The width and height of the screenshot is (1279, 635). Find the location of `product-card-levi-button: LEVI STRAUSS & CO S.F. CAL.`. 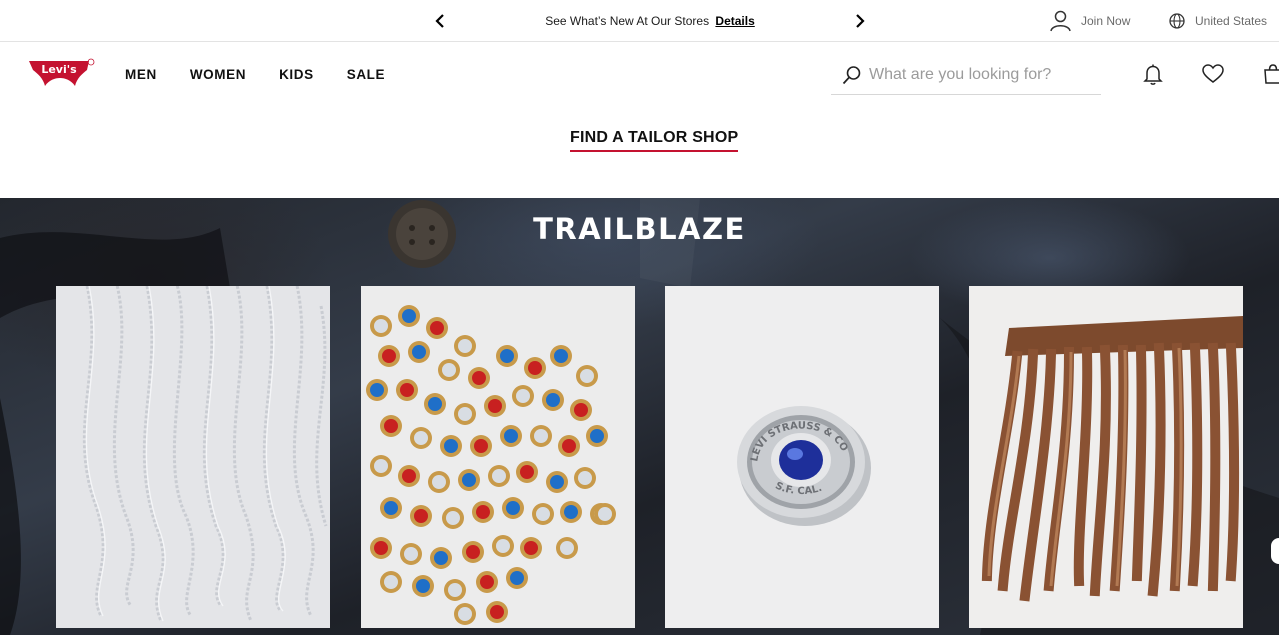

product-card-levi-button: LEVI STRAUSS & CO S.F. CAL. is located at coordinates (802, 457).